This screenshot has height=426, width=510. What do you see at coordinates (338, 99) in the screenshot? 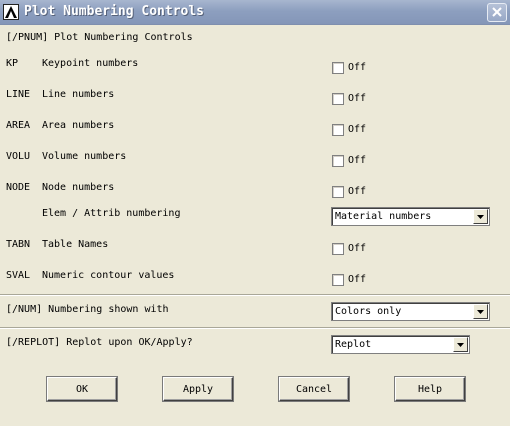
I see `line-numbers-checkbox` at bounding box center [338, 99].